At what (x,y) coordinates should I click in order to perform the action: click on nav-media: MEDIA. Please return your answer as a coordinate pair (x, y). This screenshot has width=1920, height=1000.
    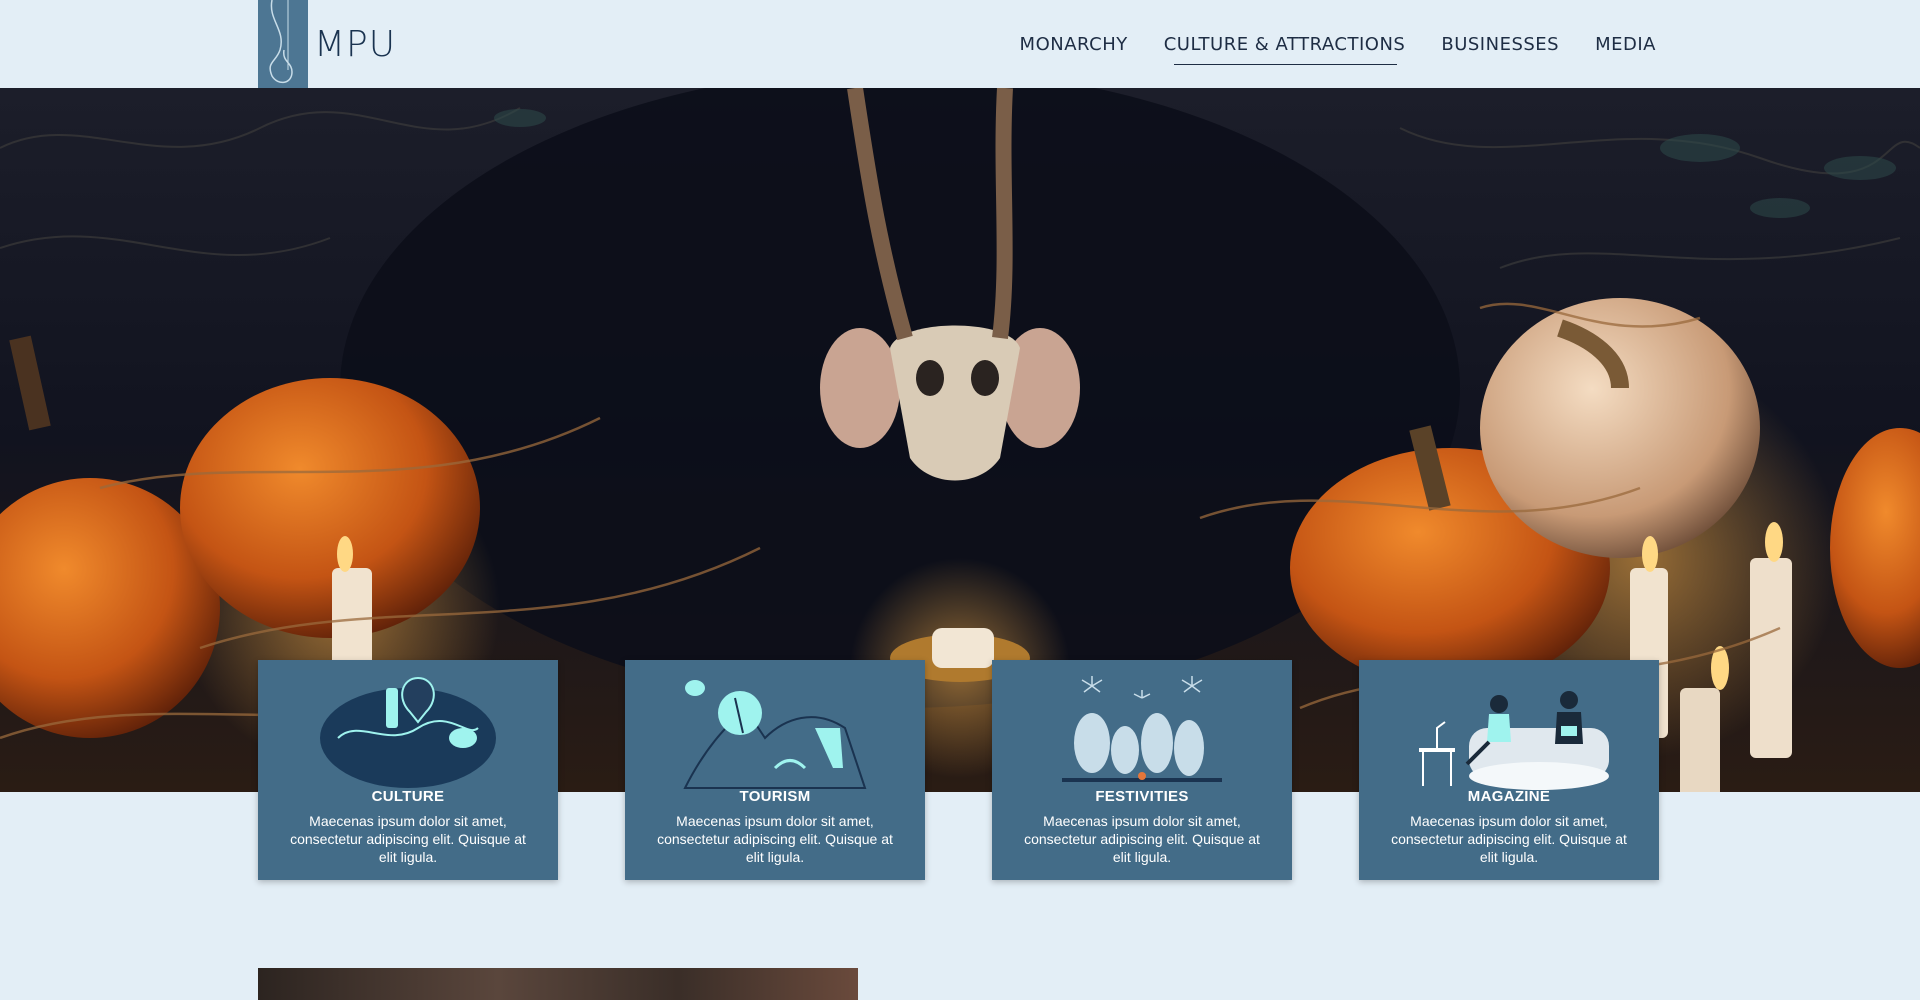
    Looking at the image, I should click on (1625, 44).